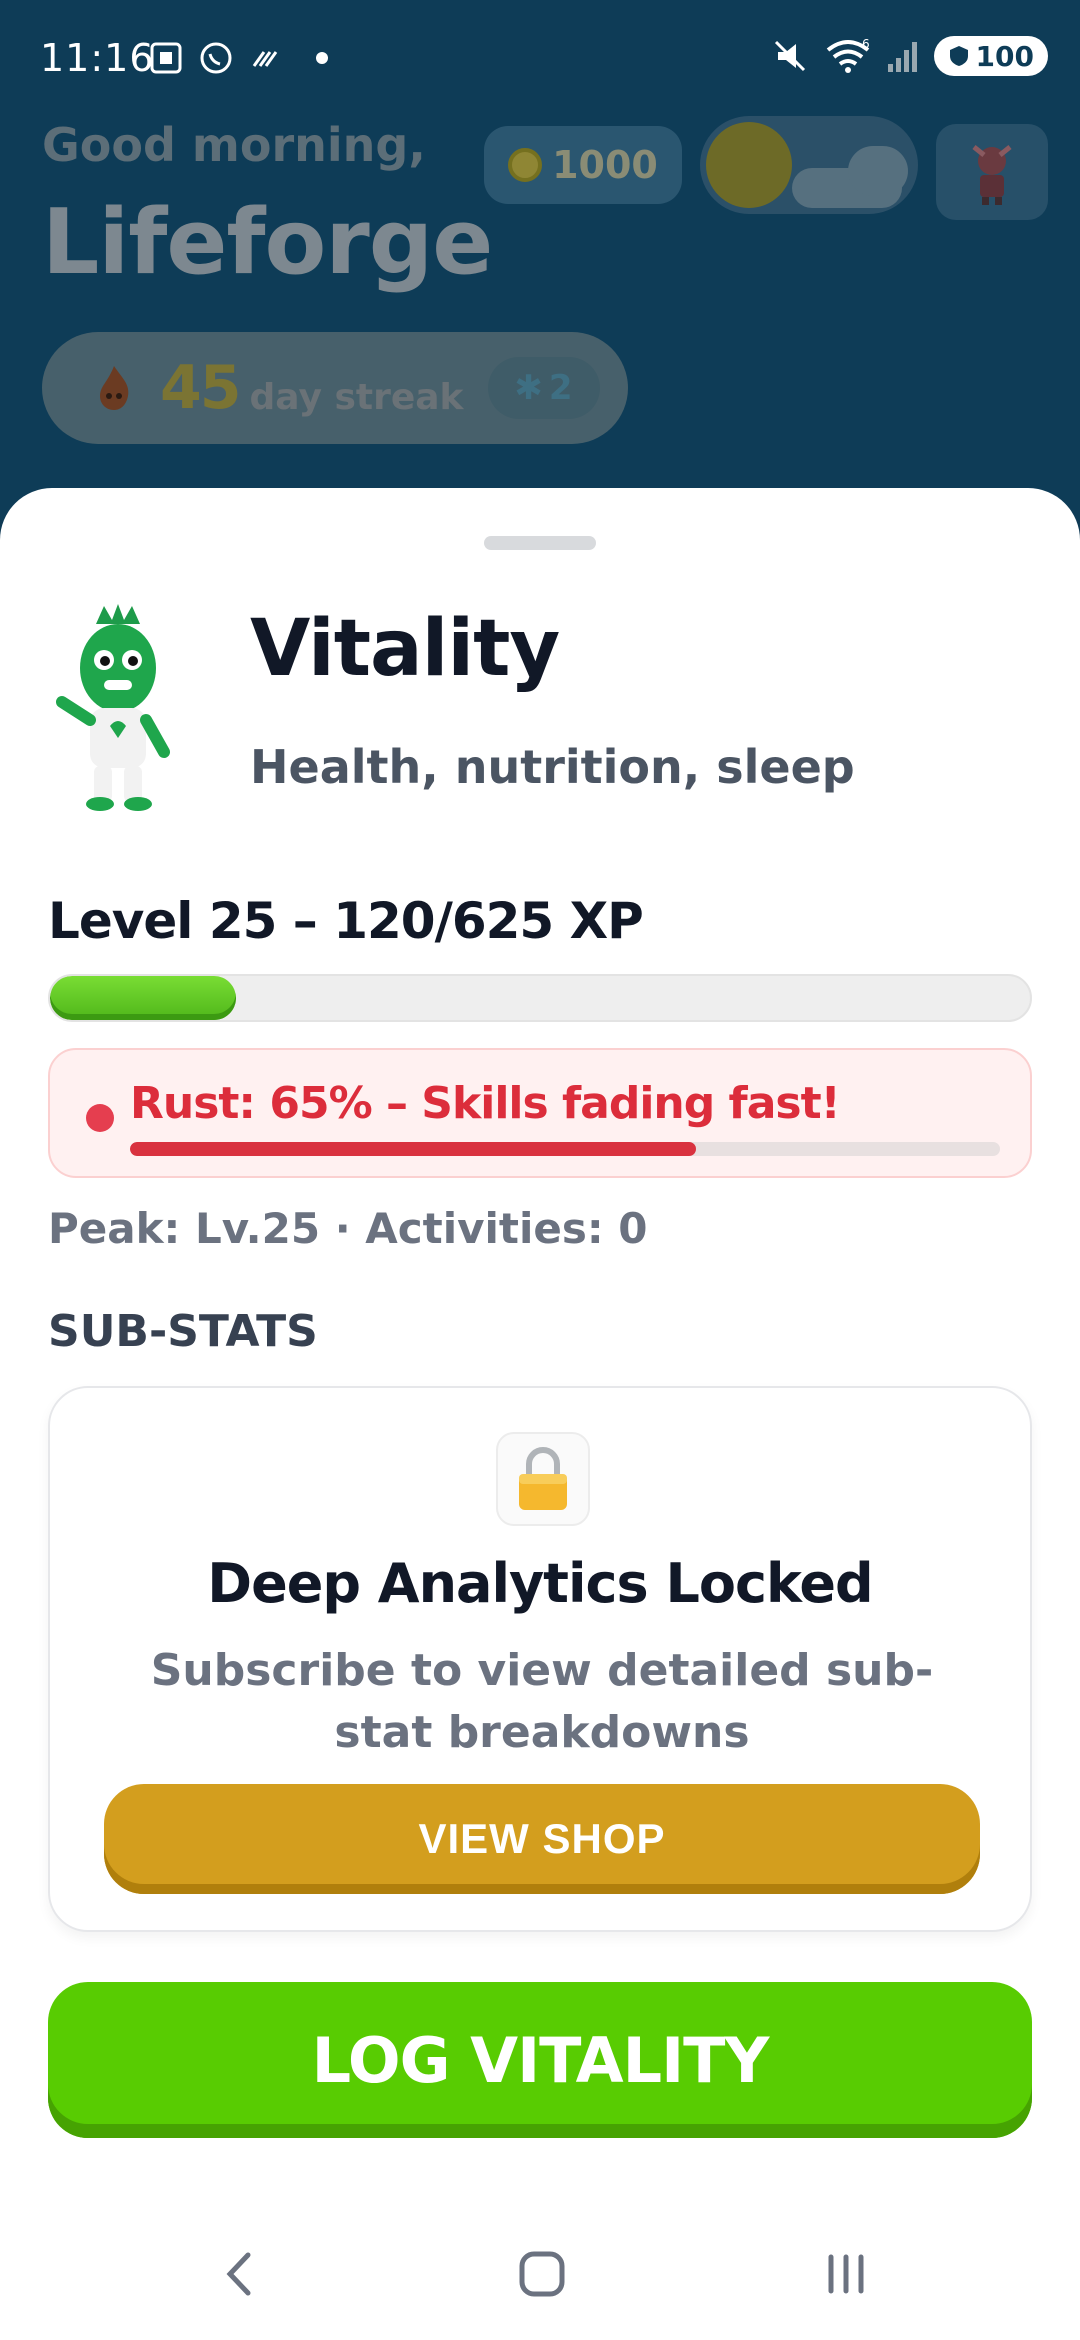 This screenshot has height=2340, width=1080. I want to click on rust-warning-dot, so click(100, 1118).